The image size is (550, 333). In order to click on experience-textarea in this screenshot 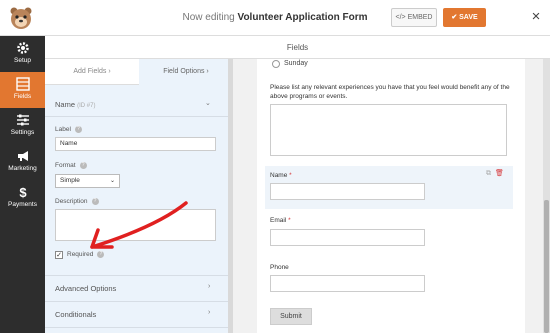, I will do `click(388, 130)`.